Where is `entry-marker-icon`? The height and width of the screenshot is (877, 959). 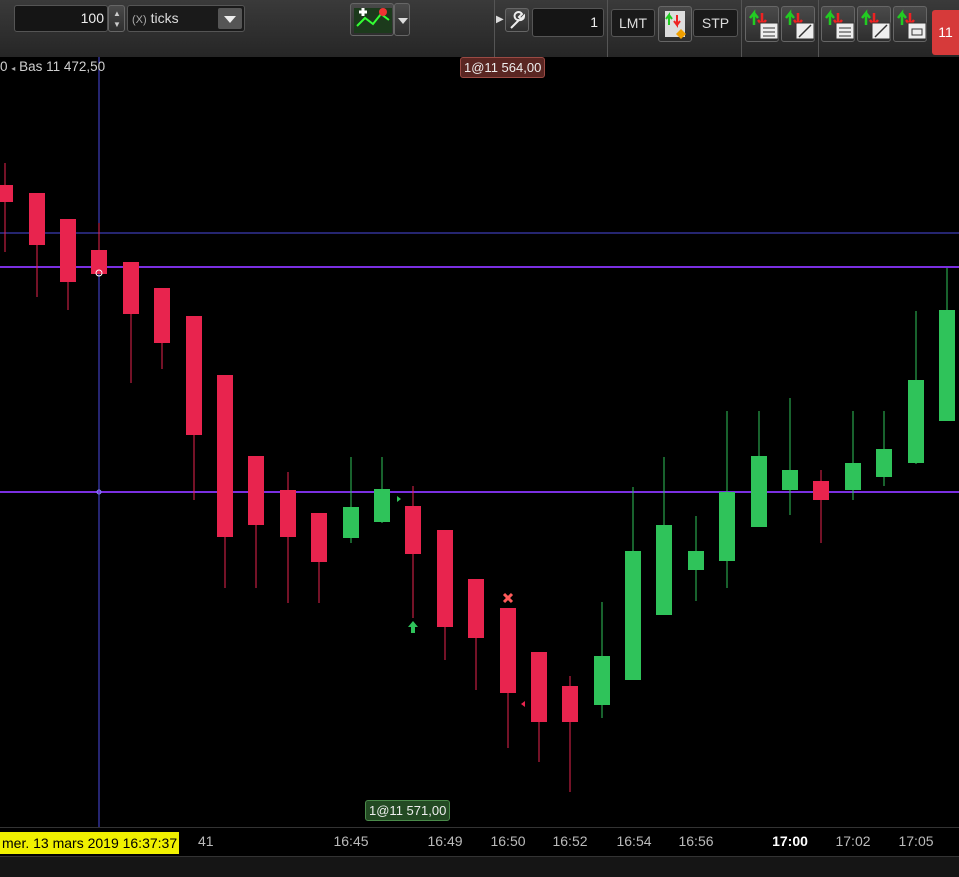
entry-marker-icon is located at coordinates (399, 499).